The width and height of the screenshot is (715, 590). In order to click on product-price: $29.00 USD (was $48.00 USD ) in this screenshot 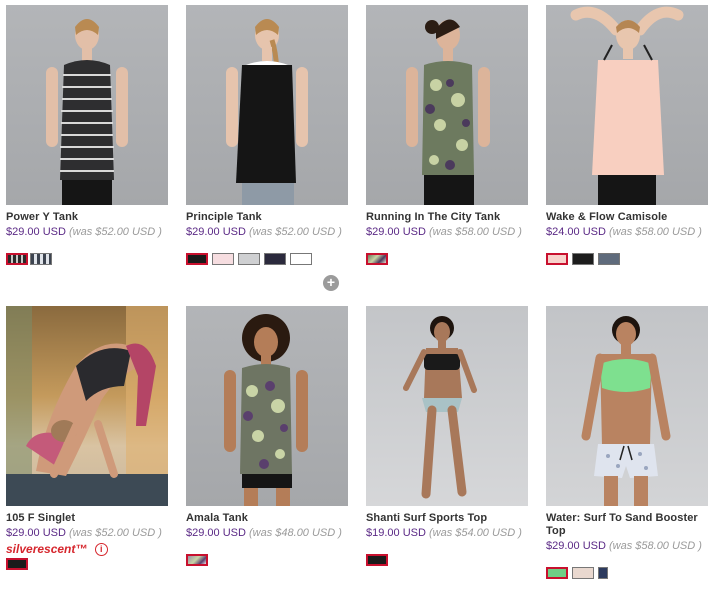, I will do `click(267, 533)`.